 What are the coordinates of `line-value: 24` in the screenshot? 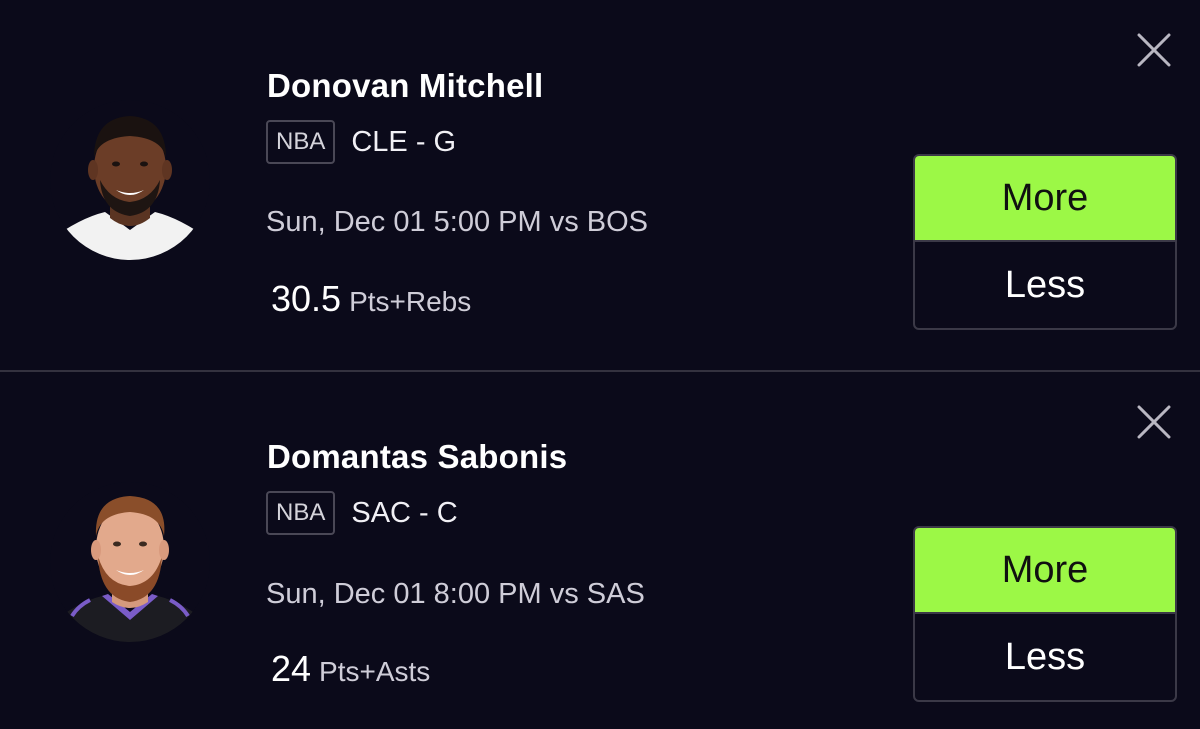 It's located at (291, 668).